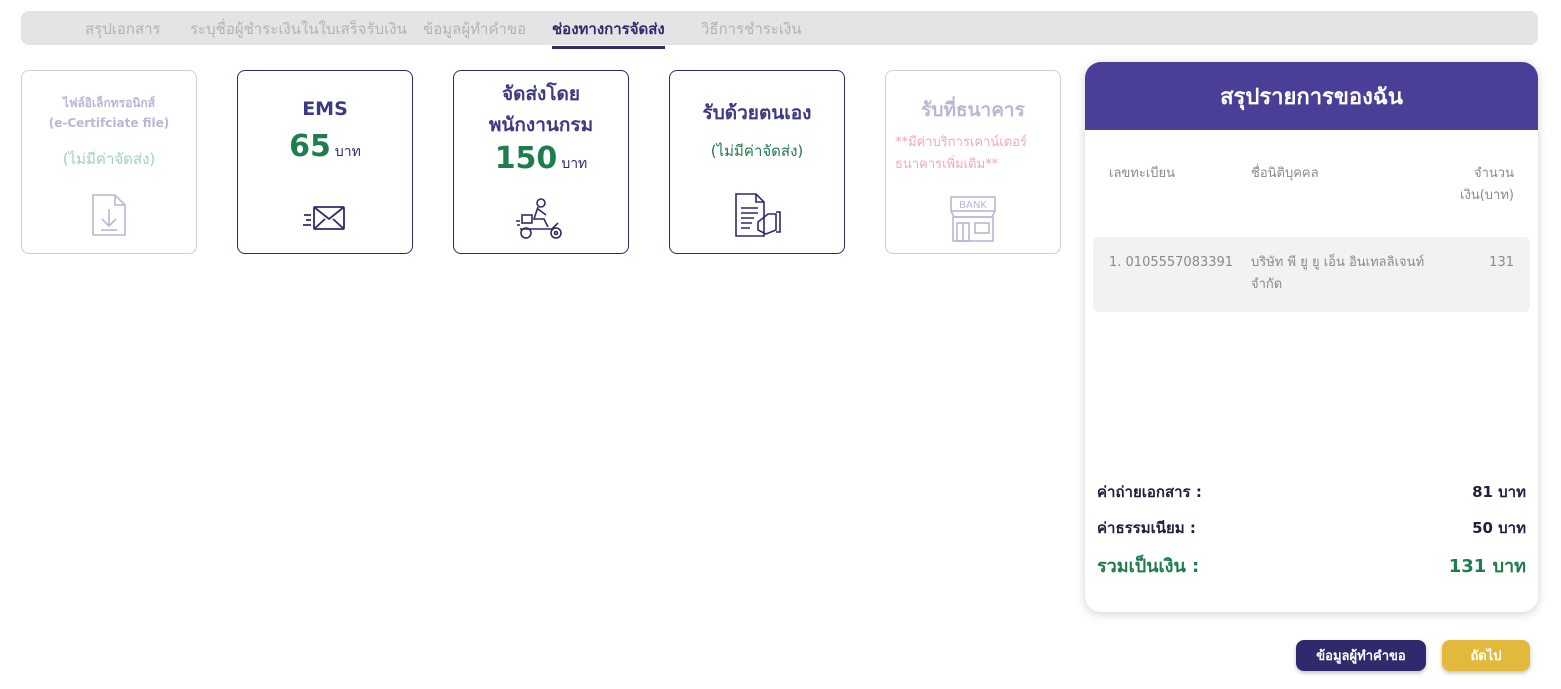  I want to click on efile-subtitle: (e-Certifciate file), so click(109, 123).